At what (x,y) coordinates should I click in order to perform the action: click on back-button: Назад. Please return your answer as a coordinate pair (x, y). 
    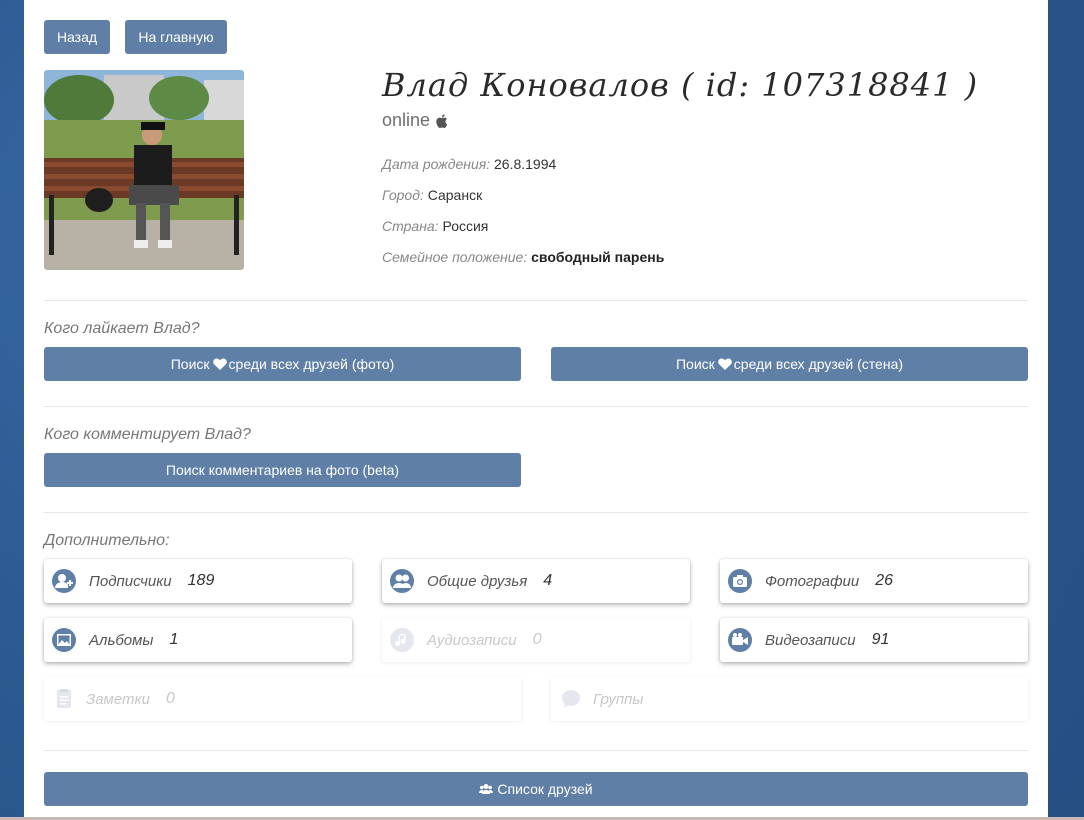
    Looking at the image, I should click on (77, 37).